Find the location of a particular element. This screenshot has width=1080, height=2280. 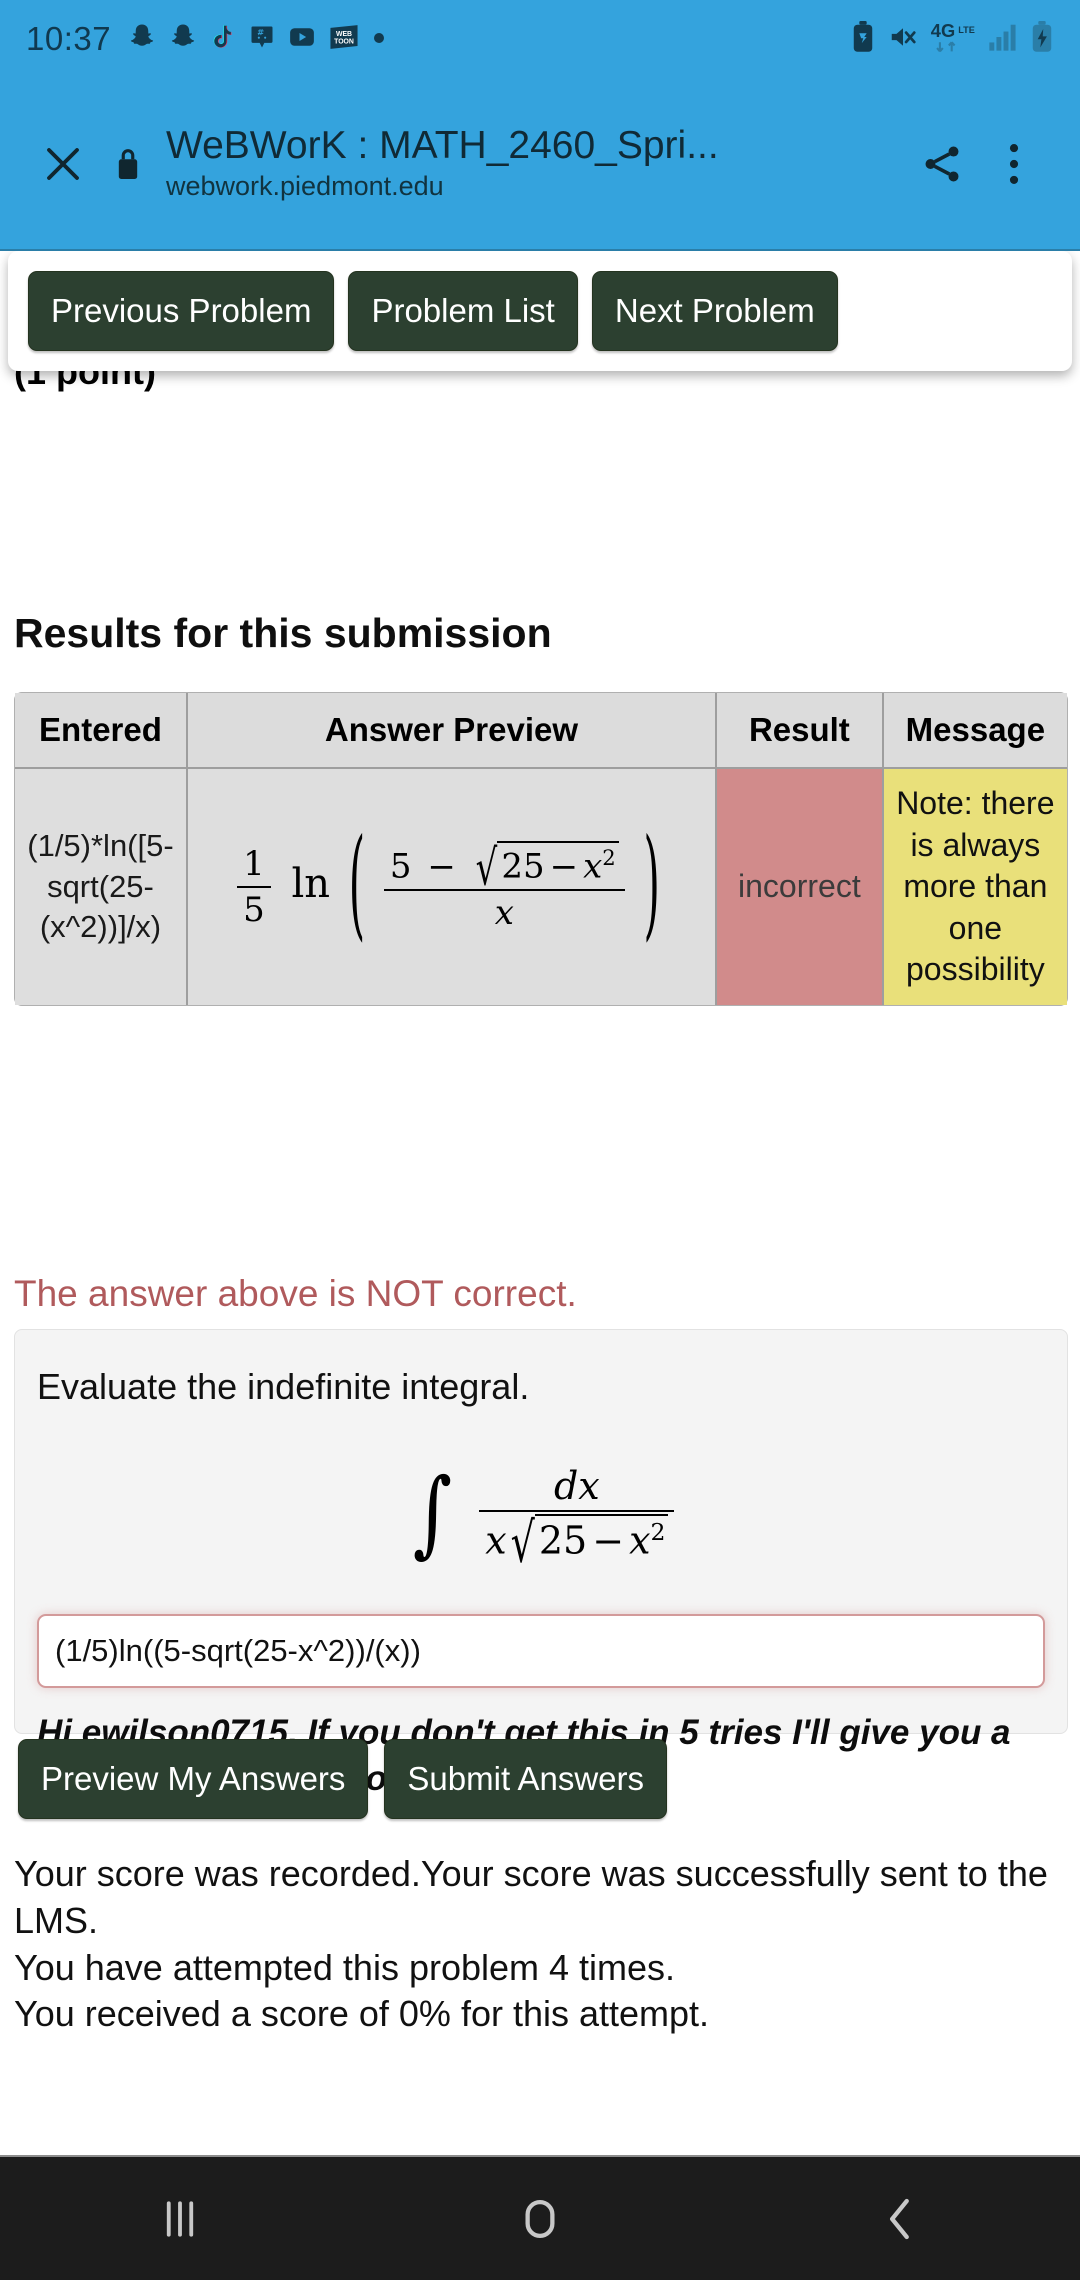

preview-sqrt: √ 25− x2 is located at coordinates (545, 868).